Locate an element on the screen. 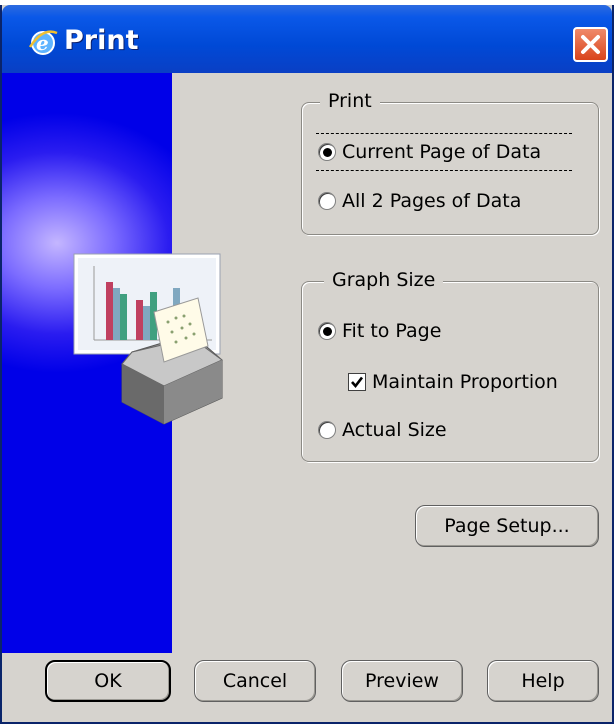  radio-current-page-label: Current Page of Data is located at coordinates (442, 152).